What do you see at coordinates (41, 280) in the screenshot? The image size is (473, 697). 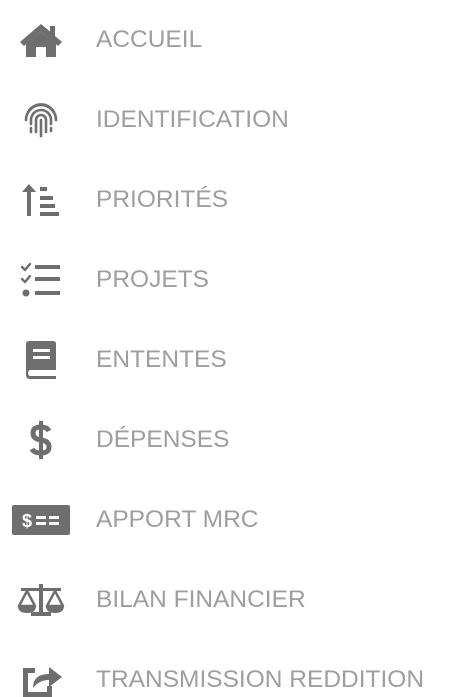 I see `checklist-icon` at bounding box center [41, 280].